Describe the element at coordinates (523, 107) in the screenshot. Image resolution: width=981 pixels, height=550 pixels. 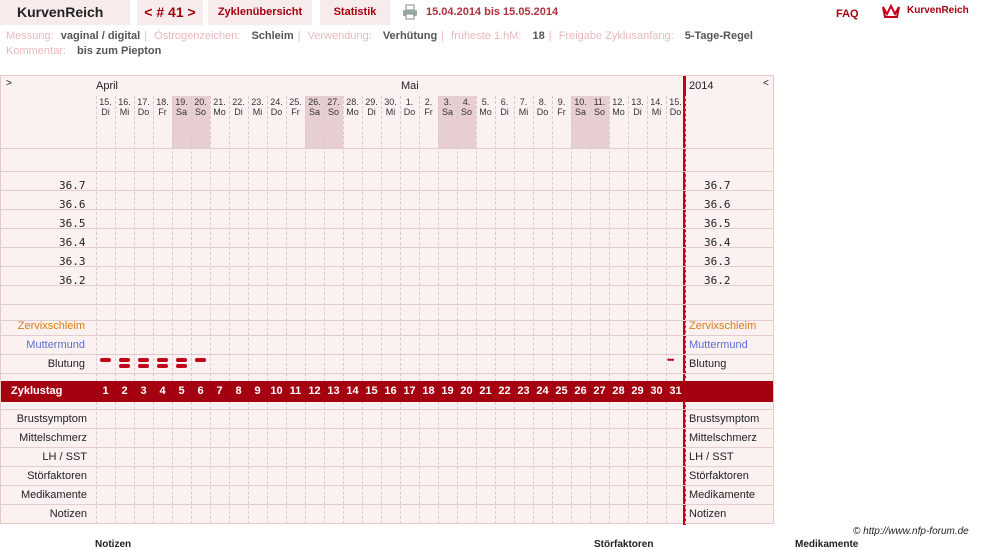
I see `day-header: 7. Mi` at that location.